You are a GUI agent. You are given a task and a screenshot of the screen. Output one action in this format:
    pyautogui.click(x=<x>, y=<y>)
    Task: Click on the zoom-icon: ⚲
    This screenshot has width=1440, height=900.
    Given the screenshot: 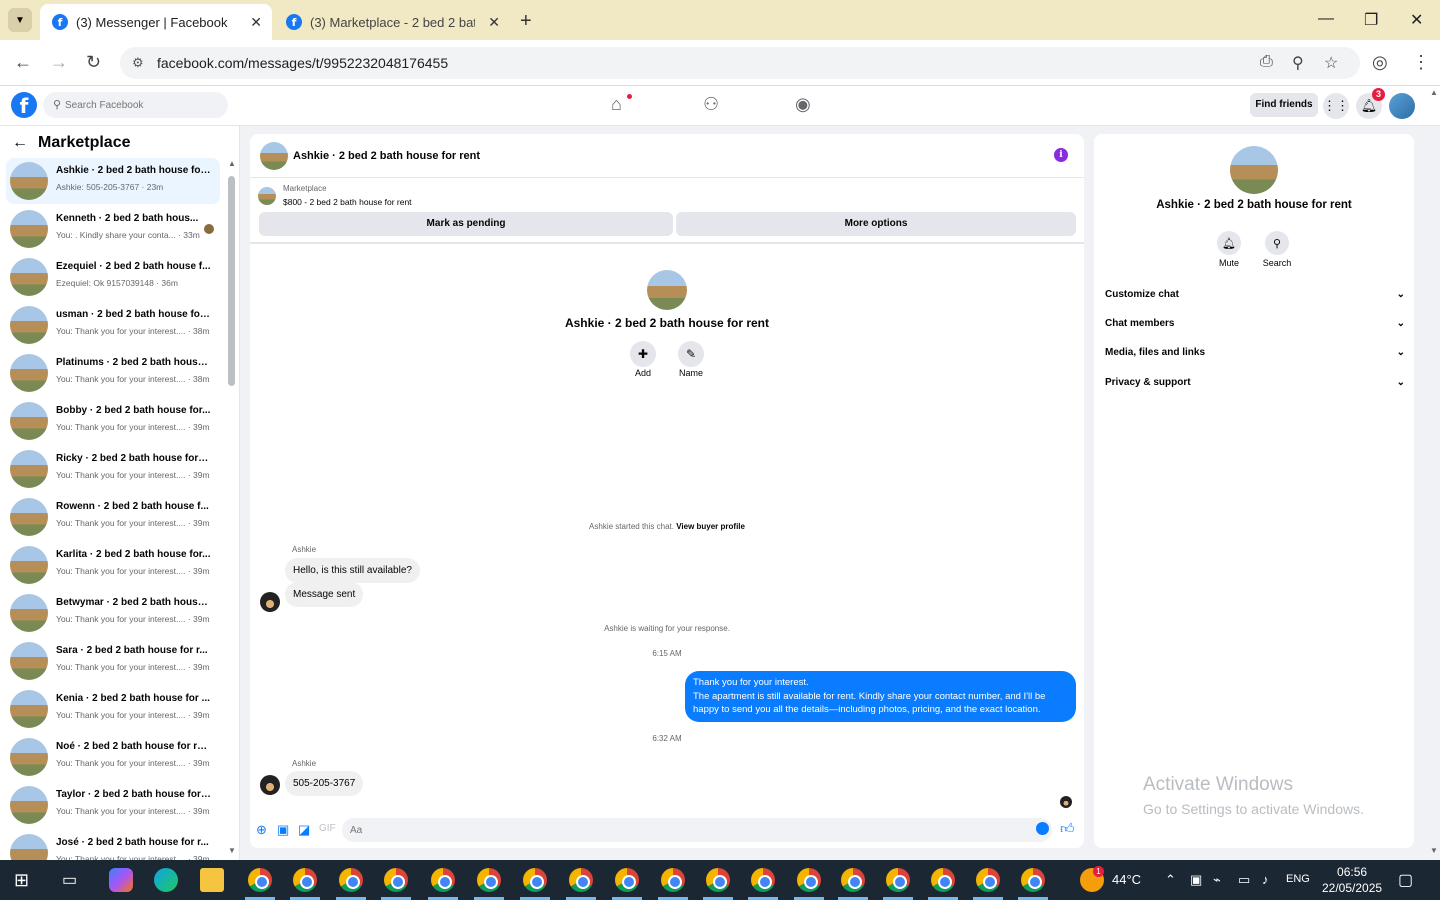 What is the action you would take?
    pyautogui.click(x=1298, y=63)
    